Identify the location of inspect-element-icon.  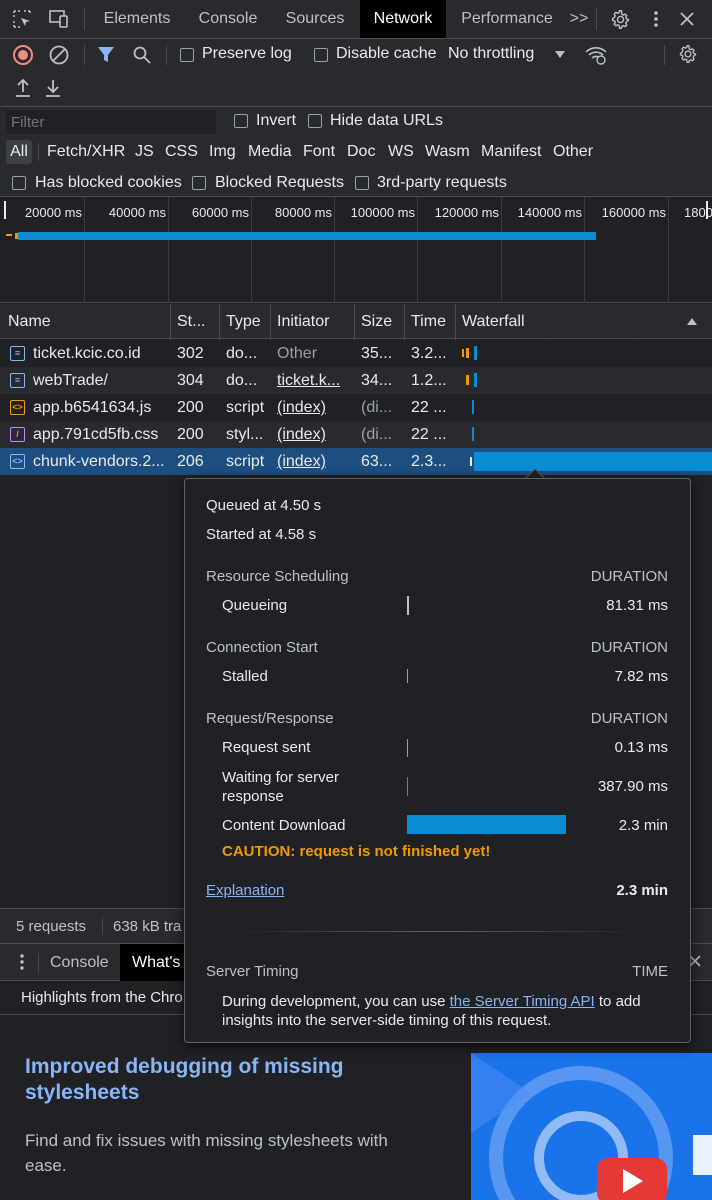
(22, 19).